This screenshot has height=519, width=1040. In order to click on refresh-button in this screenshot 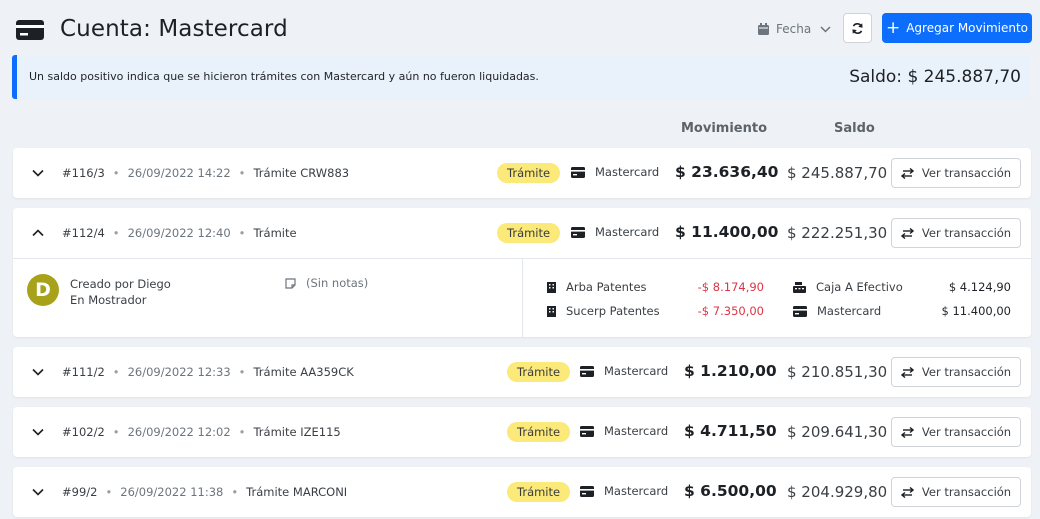, I will do `click(857, 28)`.